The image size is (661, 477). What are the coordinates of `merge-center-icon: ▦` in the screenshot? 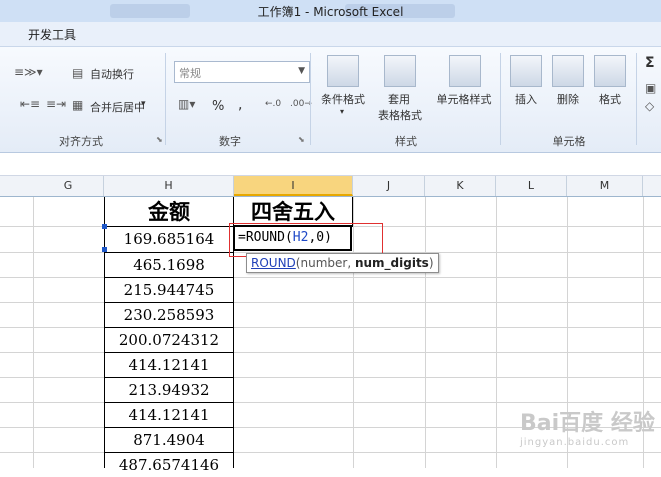 It's located at (77, 105).